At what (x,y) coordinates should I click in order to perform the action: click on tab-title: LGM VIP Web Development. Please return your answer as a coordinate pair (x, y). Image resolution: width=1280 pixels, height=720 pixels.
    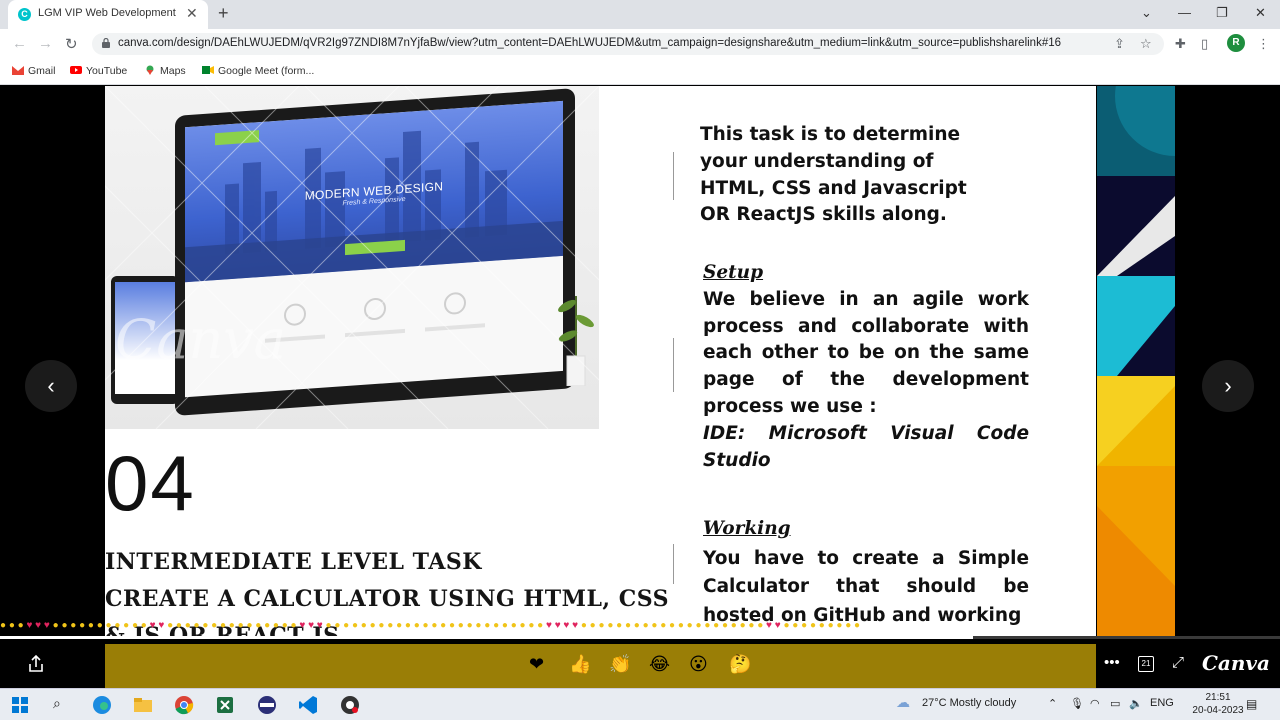
    Looking at the image, I should click on (107, 13).